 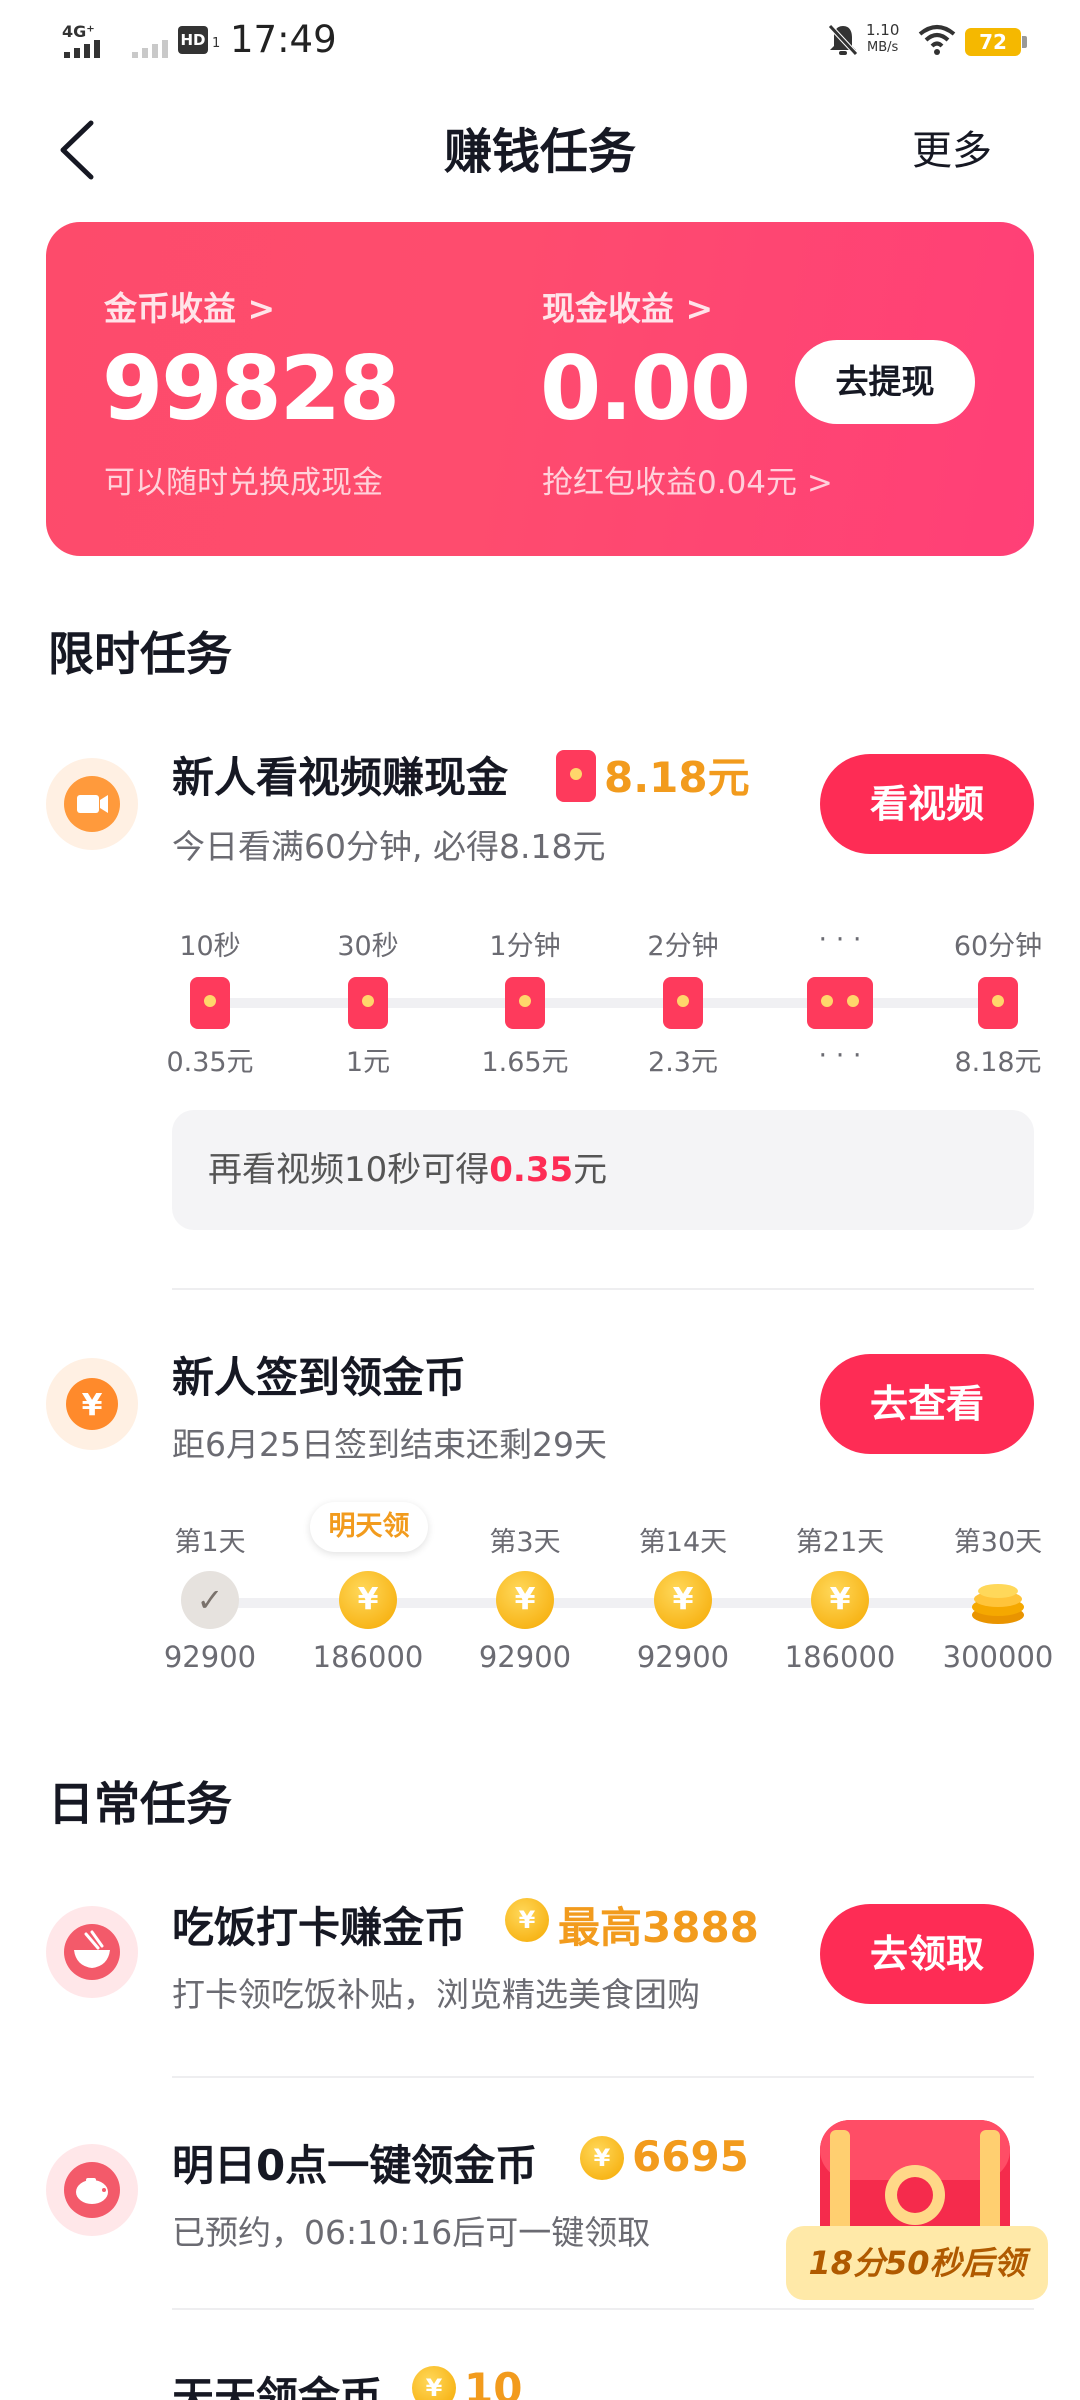 I want to click on daily-coin-task-reward: 10, so click(x=493, y=2382).